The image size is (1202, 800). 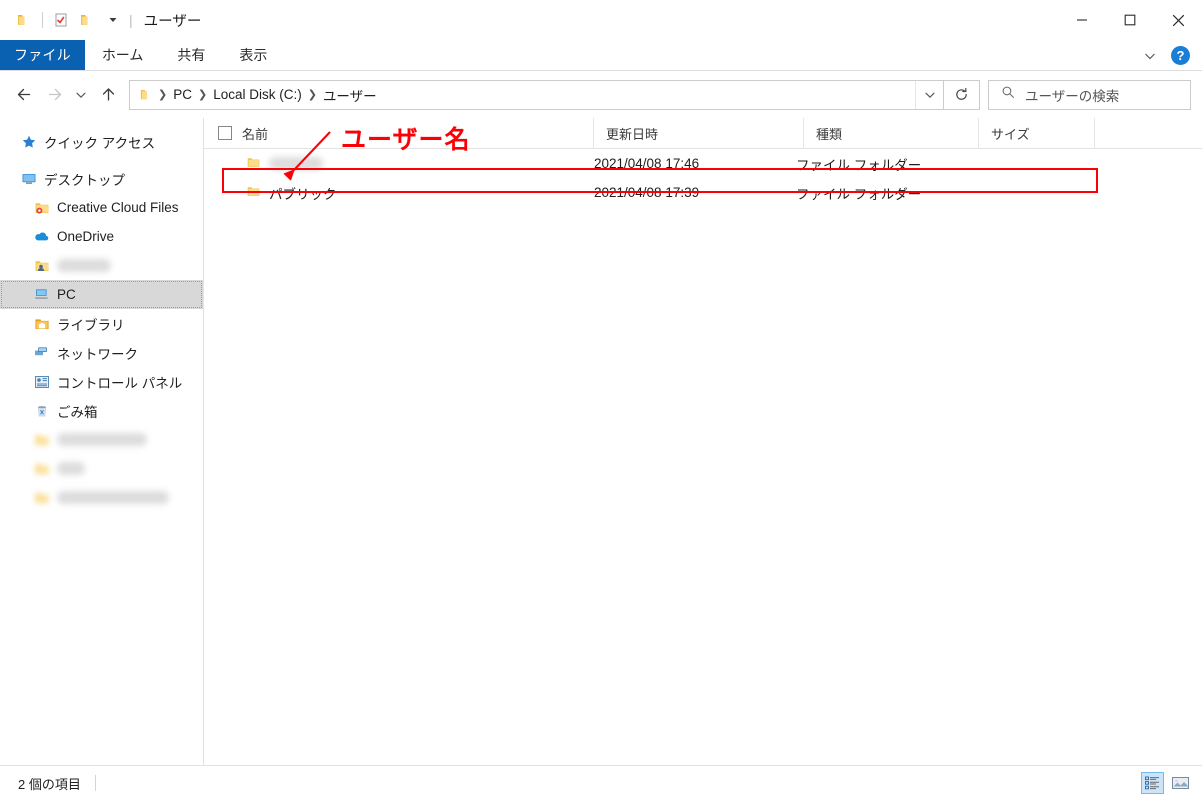 I want to click on sidebar-item-label: デスクトップ, so click(x=84, y=180).